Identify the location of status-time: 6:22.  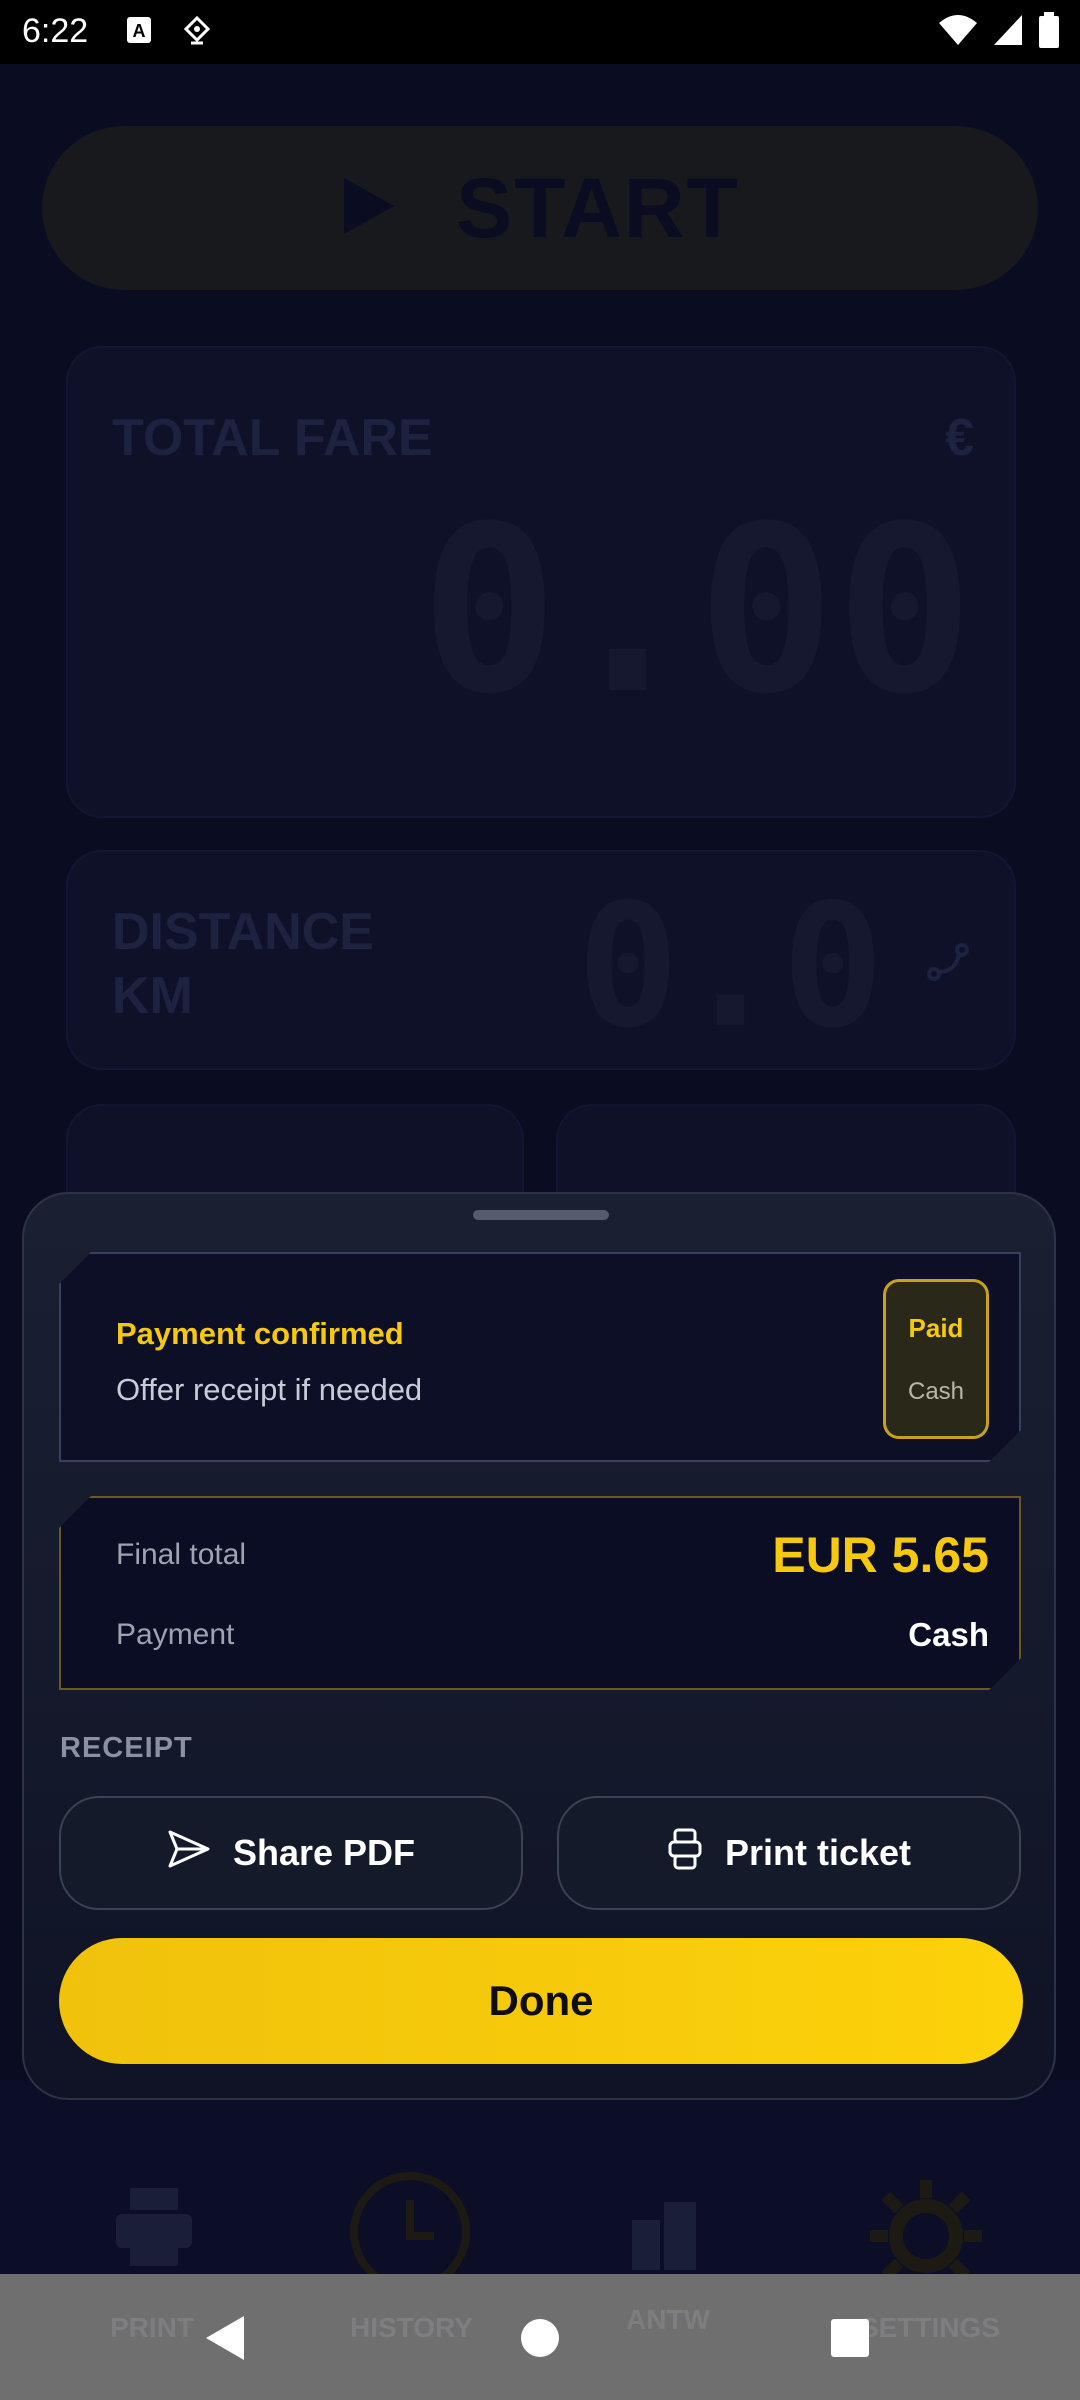
(55, 31).